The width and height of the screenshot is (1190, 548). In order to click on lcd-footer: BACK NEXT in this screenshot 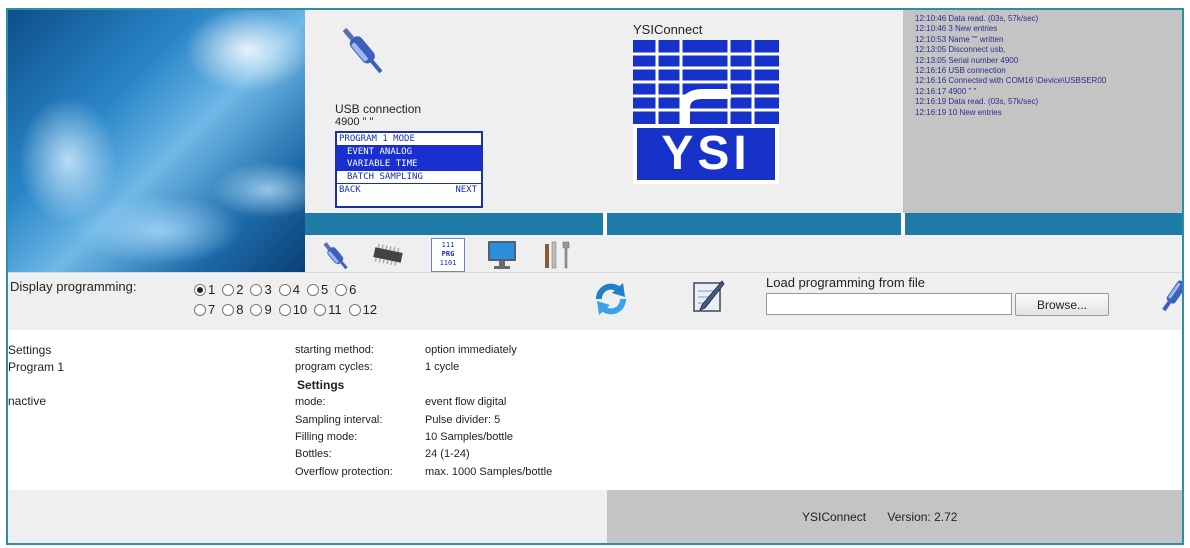, I will do `click(409, 189)`.